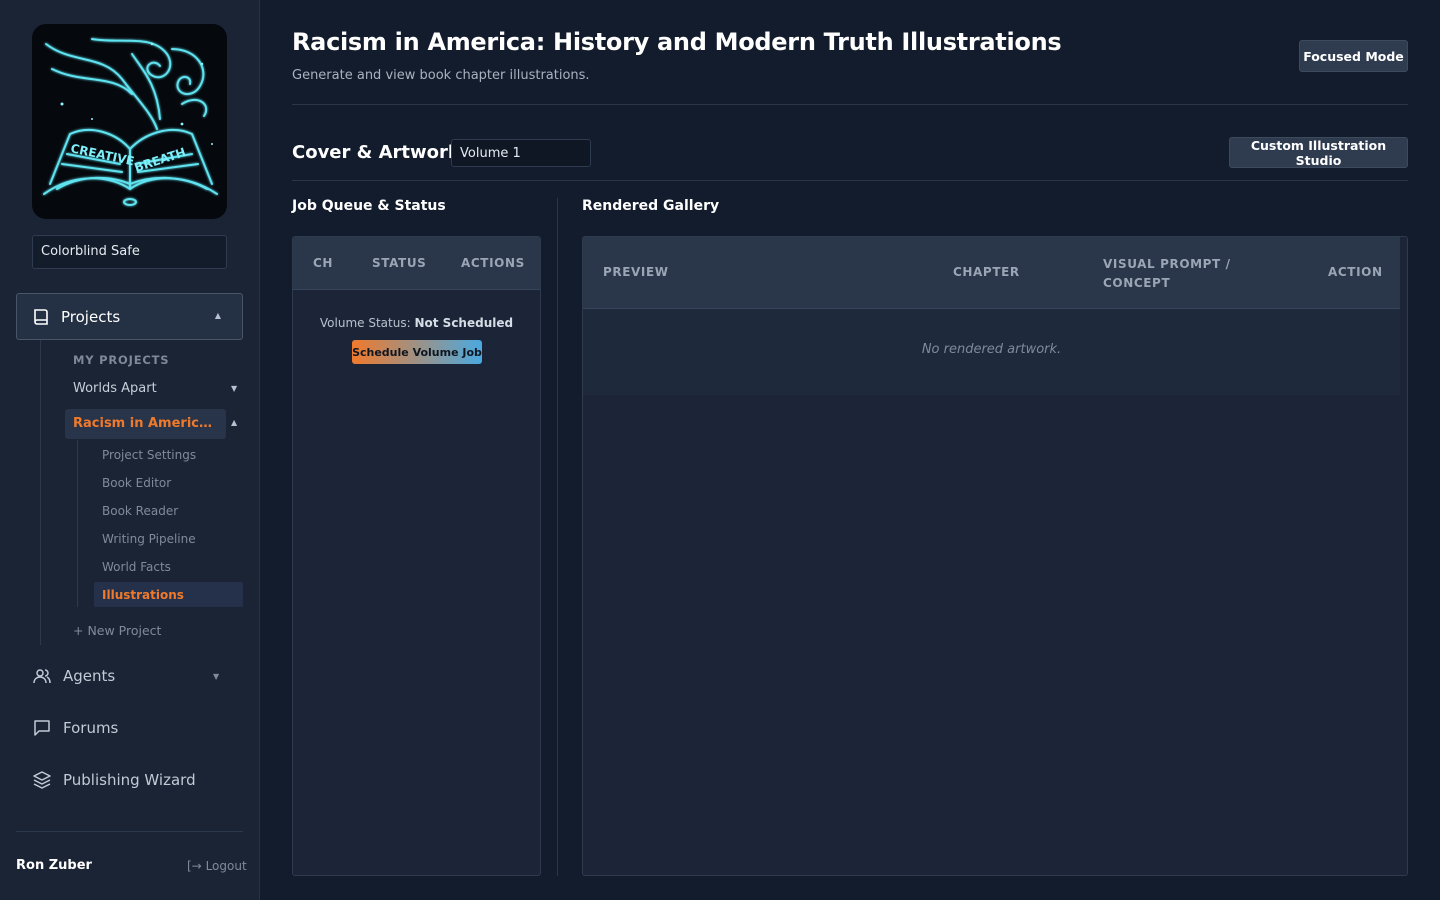 This screenshot has width=1440, height=900. What do you see at coordinates (140, 511) in the screenshot?
I see `nav-book-reader: Book Reader` at bounding box center [140, 511].